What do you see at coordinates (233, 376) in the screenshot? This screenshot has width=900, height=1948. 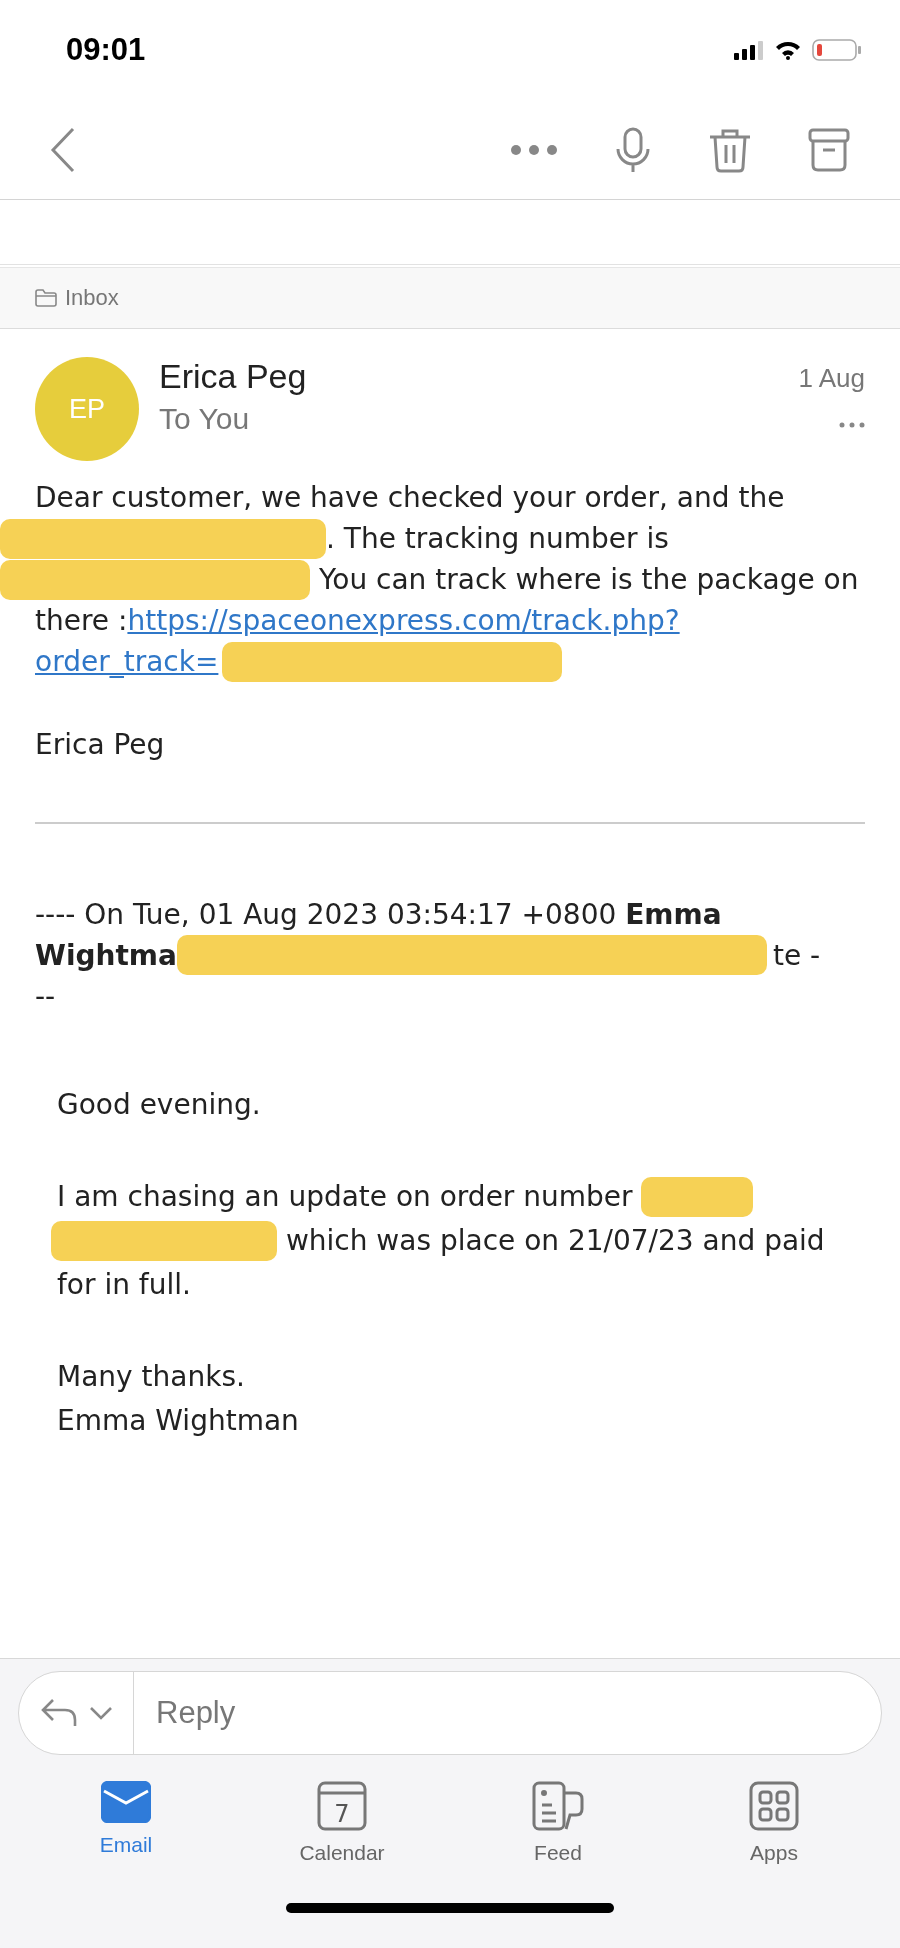 I see `sender-name: Erica Peg` at bounding box center [233, 376].